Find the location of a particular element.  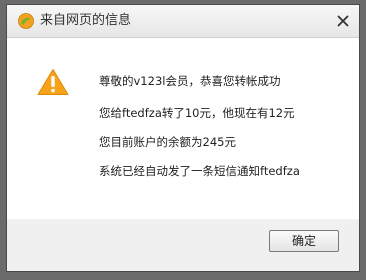

title-bar: 来自网页的信息 is located at coordinates (183, 21).